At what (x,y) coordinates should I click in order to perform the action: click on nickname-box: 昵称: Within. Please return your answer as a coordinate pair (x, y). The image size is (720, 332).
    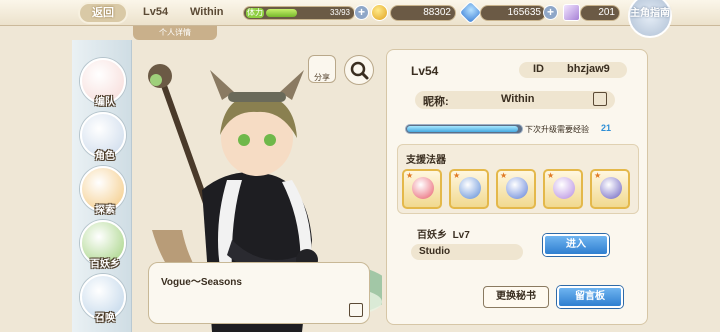
    Looking at the image, I should click on (515, 100).